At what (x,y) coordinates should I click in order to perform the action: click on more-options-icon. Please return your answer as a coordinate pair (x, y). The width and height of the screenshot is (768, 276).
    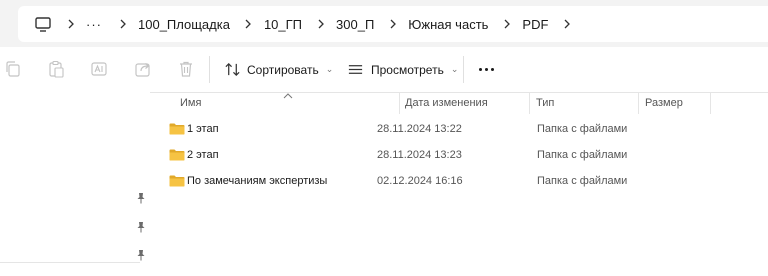
    Looking at the image, I should click on (486, 69).